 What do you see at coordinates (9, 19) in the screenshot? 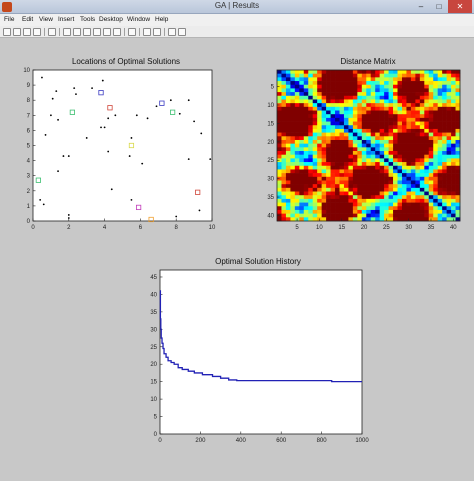
I see `menu-file: File` at bounding box center [9, 19].